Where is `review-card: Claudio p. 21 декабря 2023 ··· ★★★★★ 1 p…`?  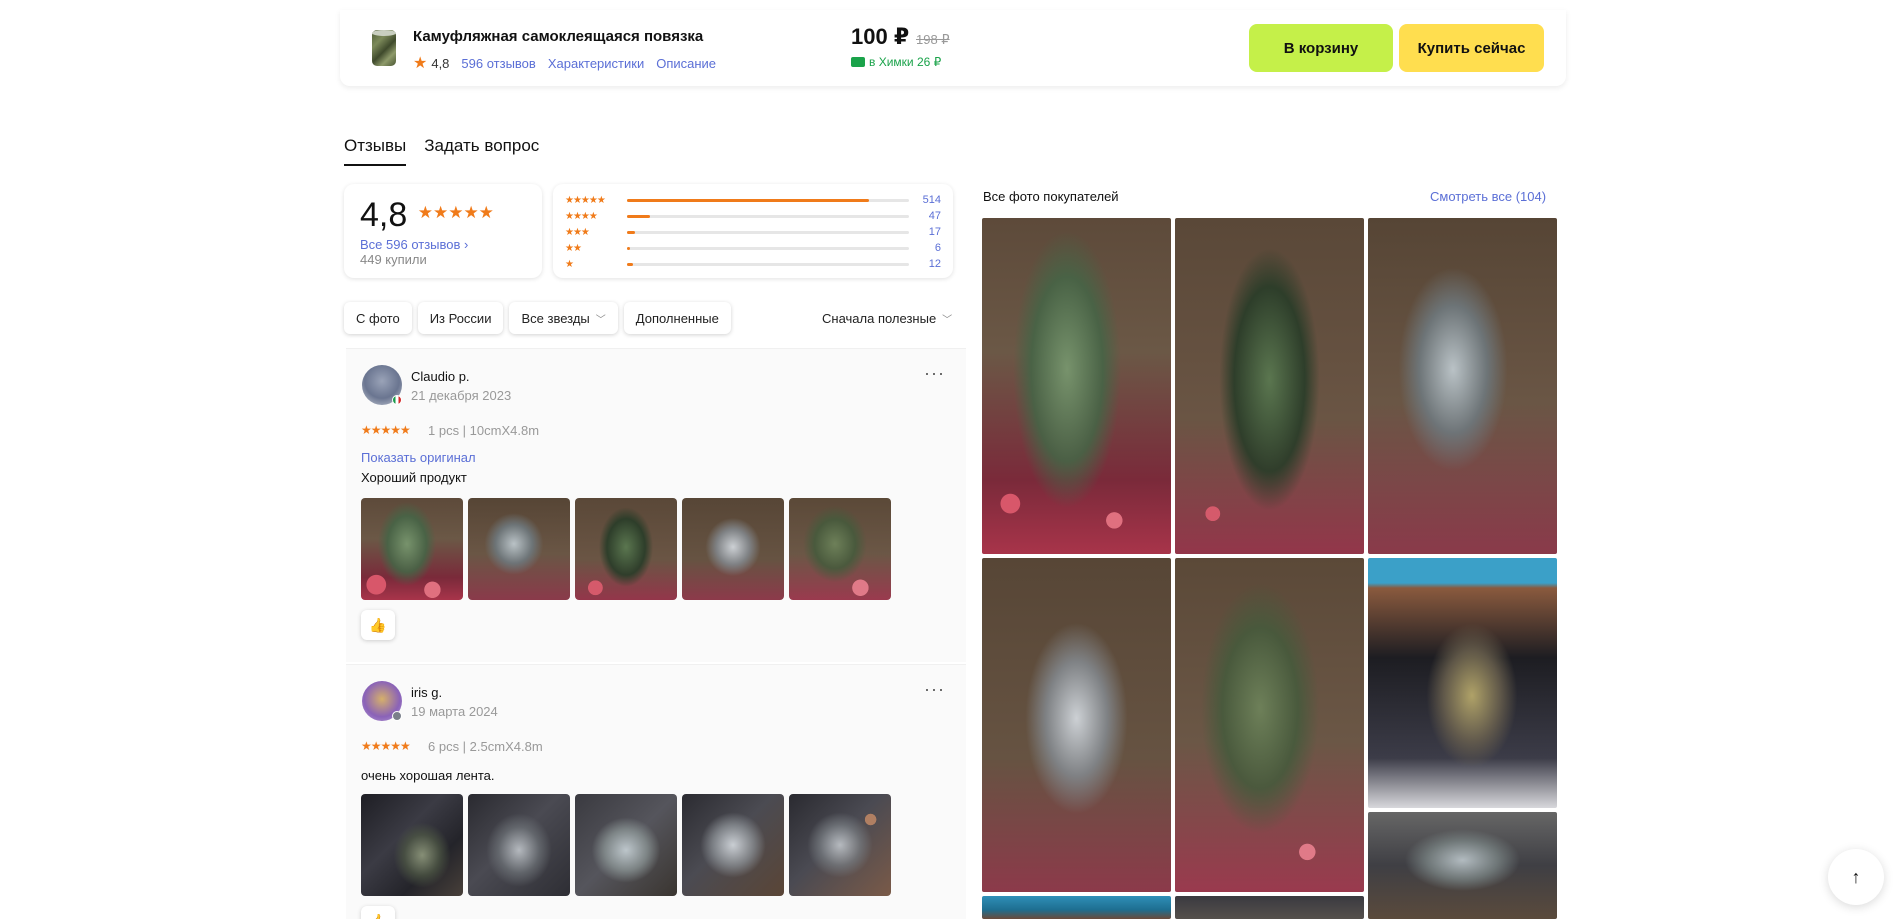 review-card: Claudio p. 21 декабря 2023 ··· ★★★★★ 1 p… is located at coordinates (656, 505).